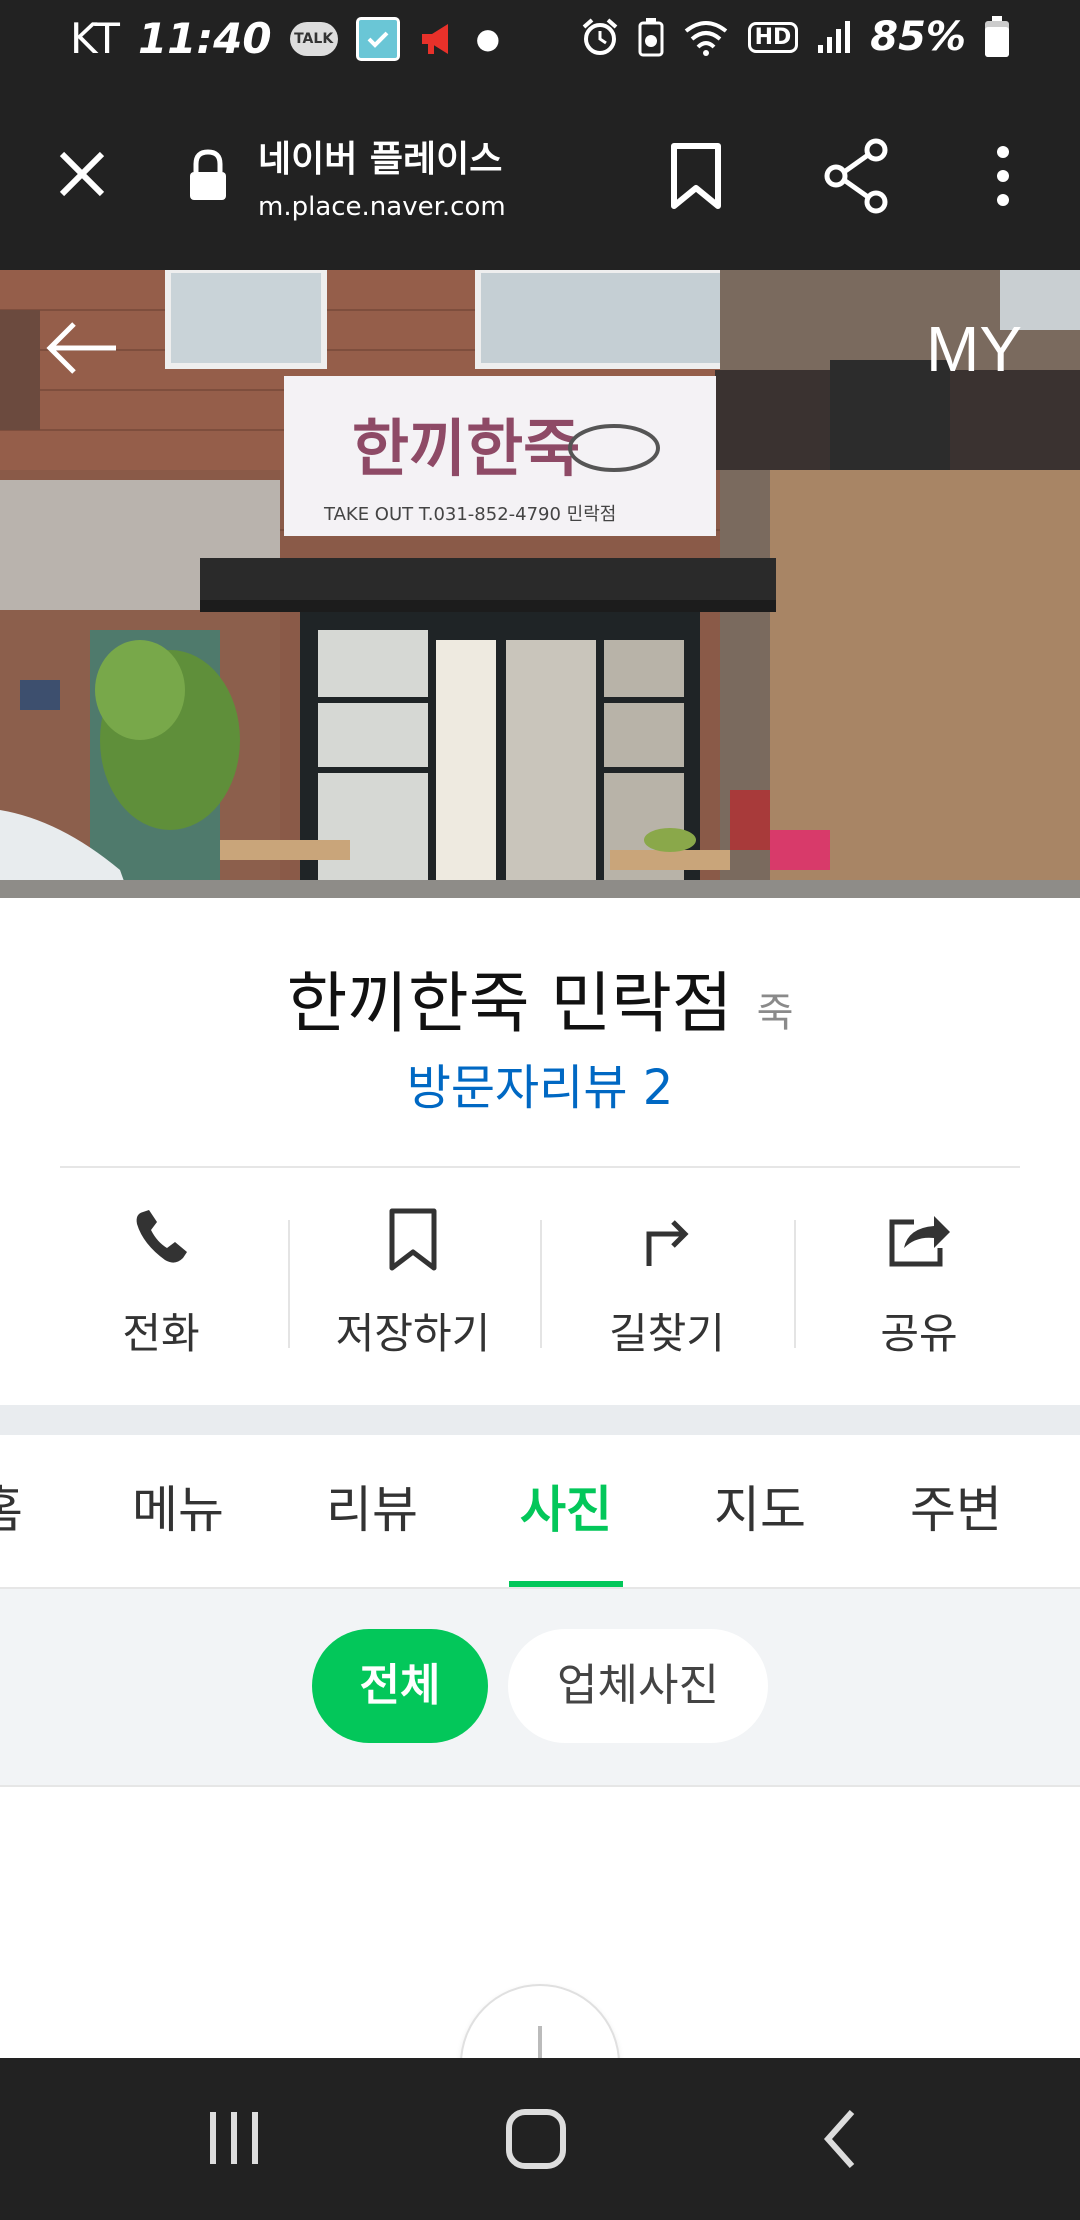  I want to click on sign-subtext: TAKE OUT T.031-852-4790 민락점, so click(469, 514).